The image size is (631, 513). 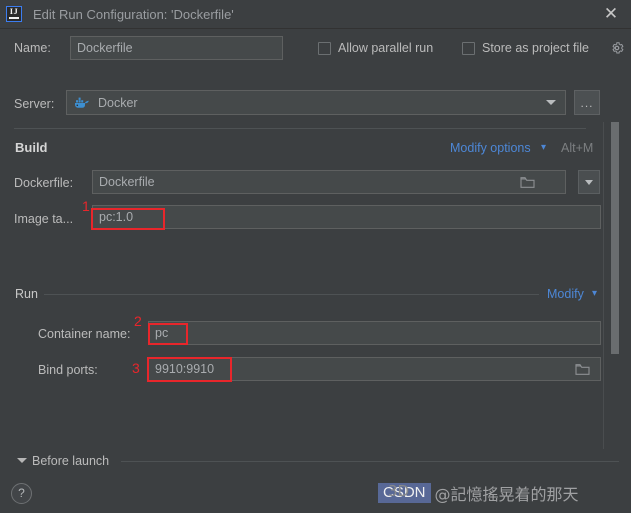 What do you see at coordinates (162, 333) in the screenshot?
I see `container-name-value: pc` at bounding box center [162, 333].